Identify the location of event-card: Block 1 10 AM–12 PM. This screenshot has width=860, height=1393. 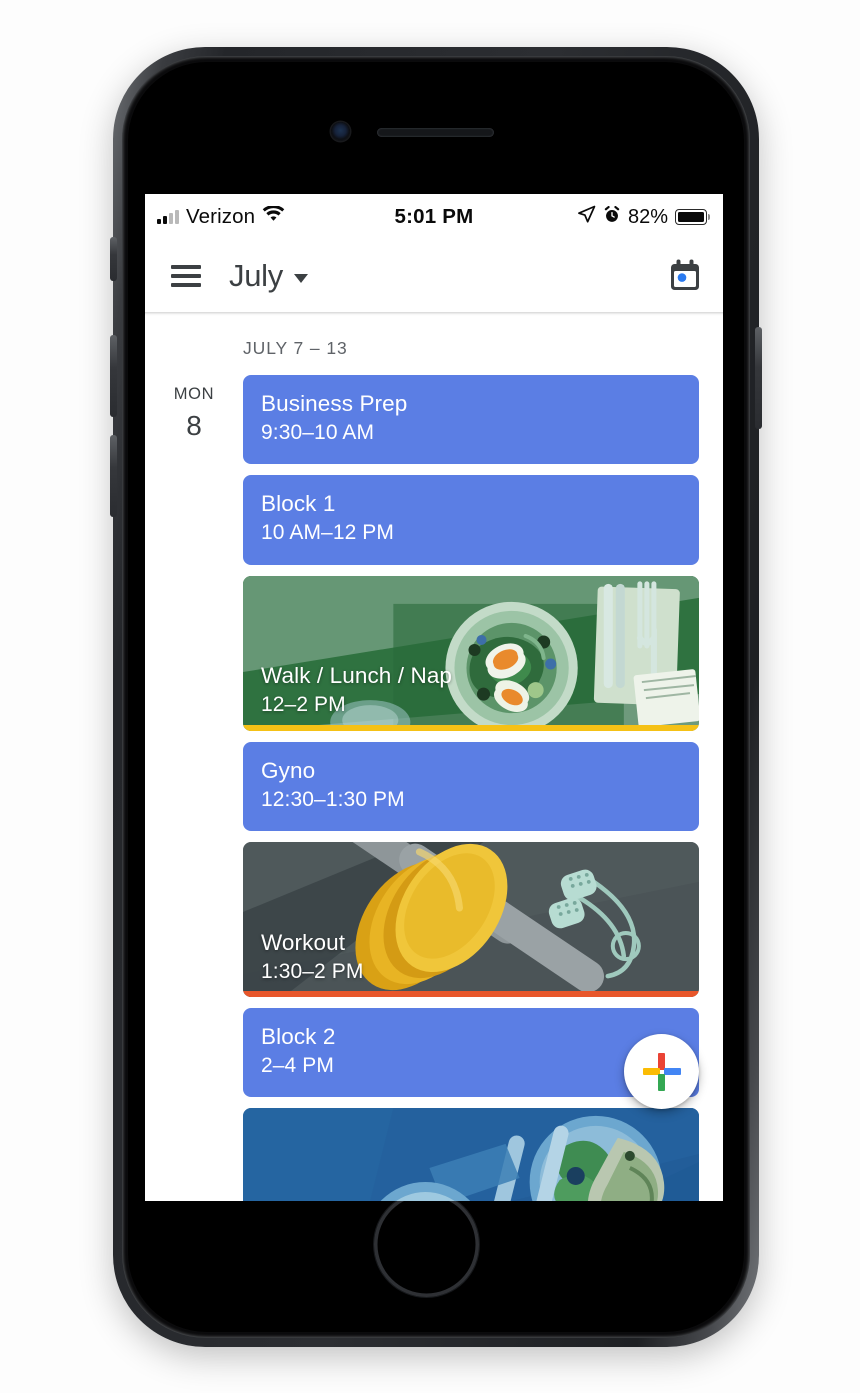
(471, 520).